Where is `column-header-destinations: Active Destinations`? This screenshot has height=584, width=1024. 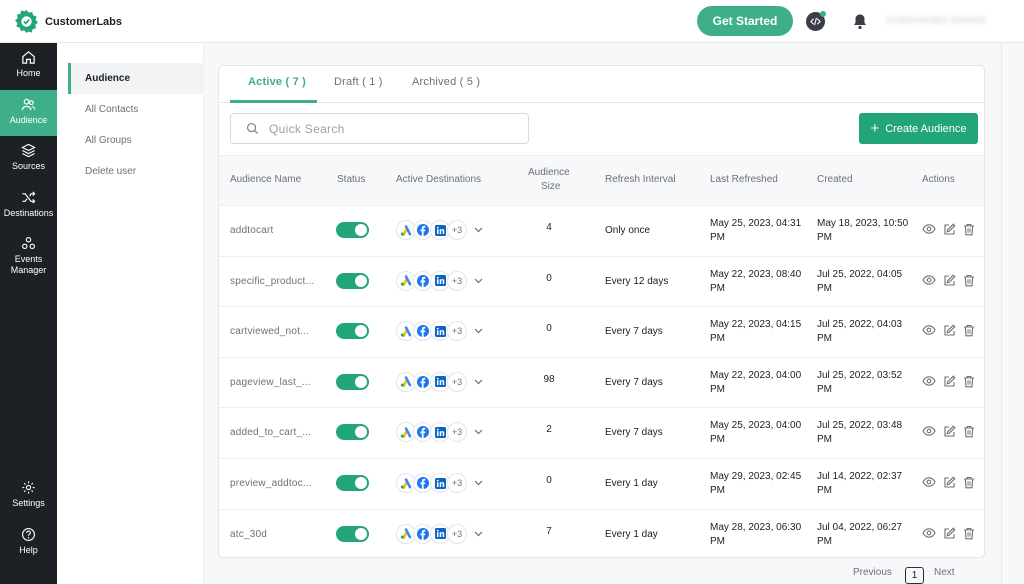
column-header-destinations: Active Destinations is located at coordinates (439, 179).